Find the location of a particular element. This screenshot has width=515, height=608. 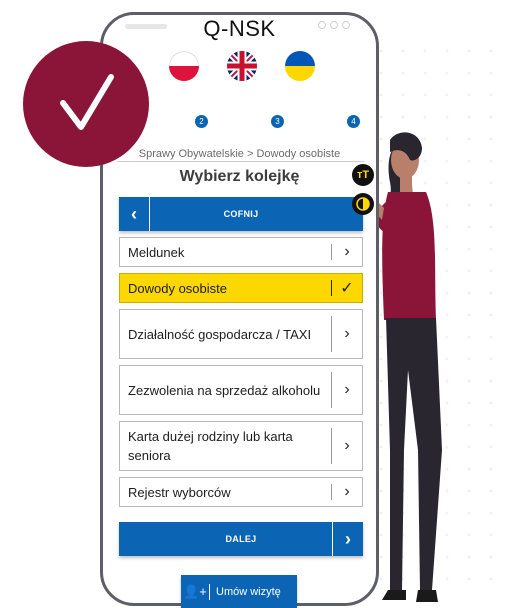

checkmark-badge is located at coordinates (86, 104).